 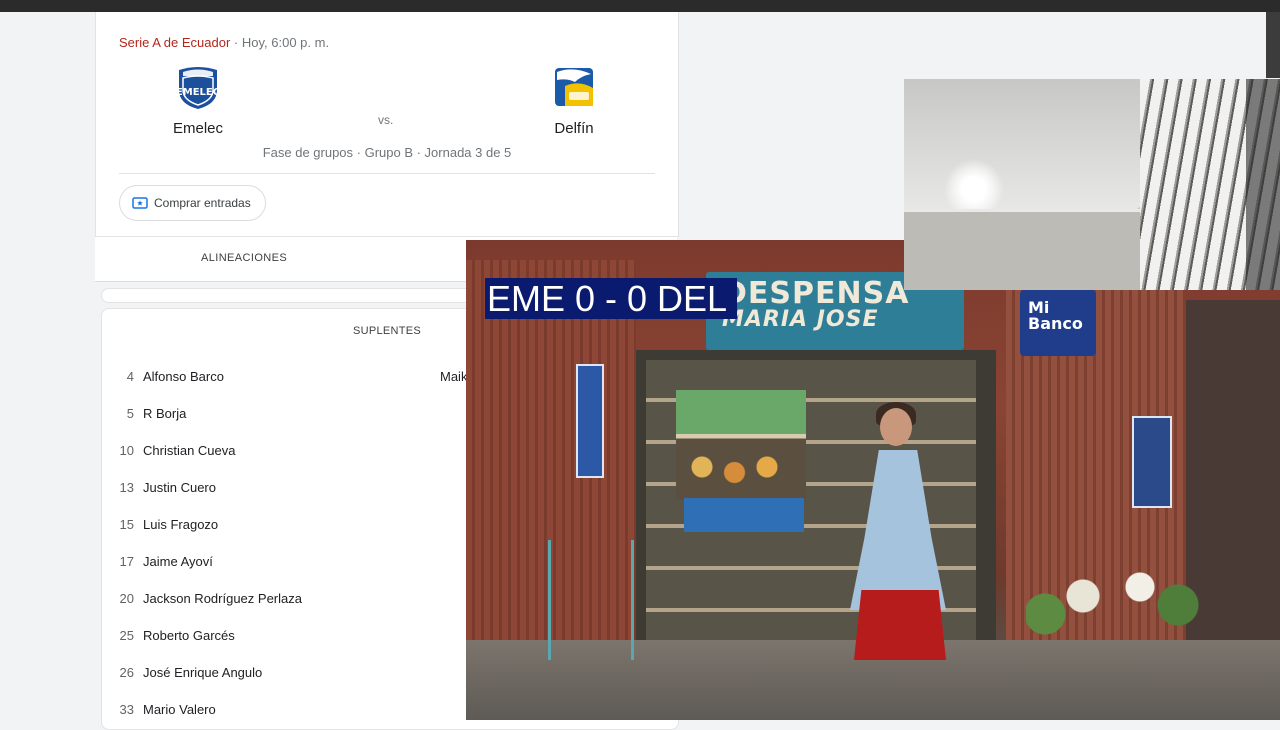 What do you see at coordinates (611, 298) in the screenshot?
I see `score-overlay: EME 0 - 0 DEL` at bounding box center [611, 298].